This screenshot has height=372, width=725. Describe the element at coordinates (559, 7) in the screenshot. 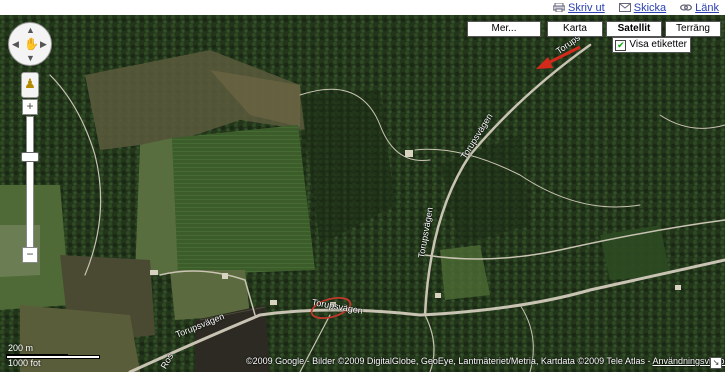

I see `print-icon` at that location.